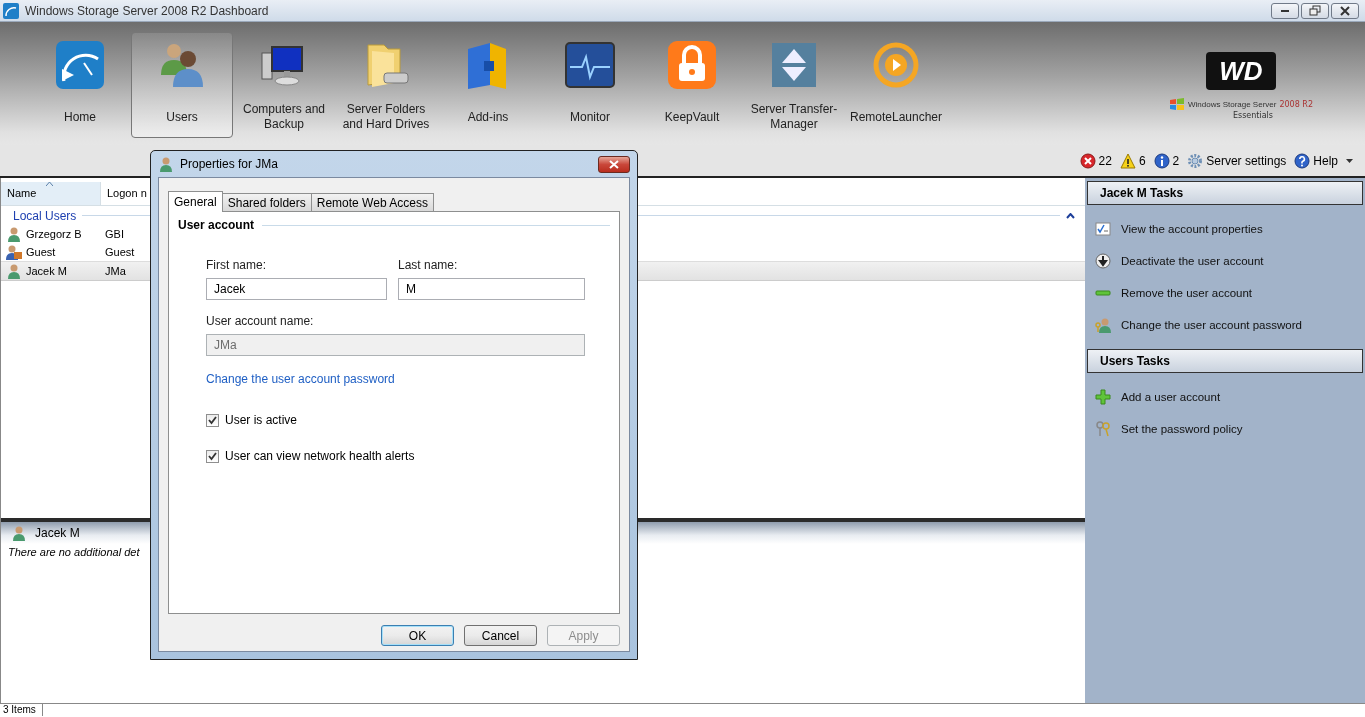 This screenshot has width=1365, height=717. Describe the element at coordinates (236, 265) in the screenshot. I see `field-label: First name:` at that location.